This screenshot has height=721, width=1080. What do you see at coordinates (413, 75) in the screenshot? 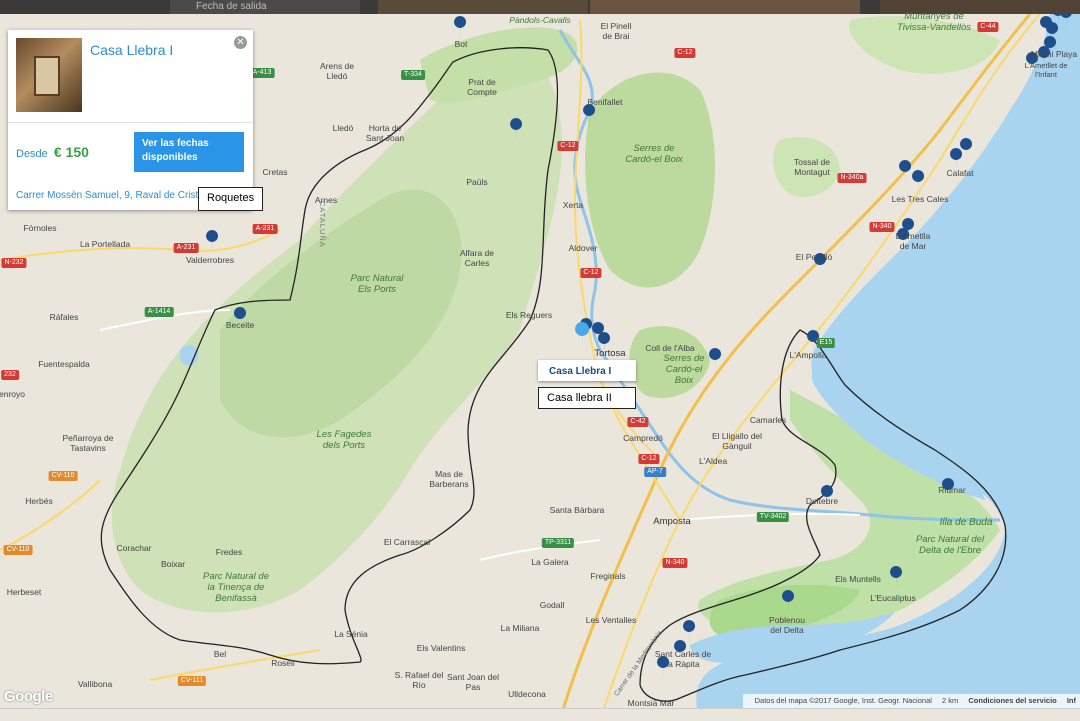
I see `road-shield: T-334` at bounding box center [413, 75].